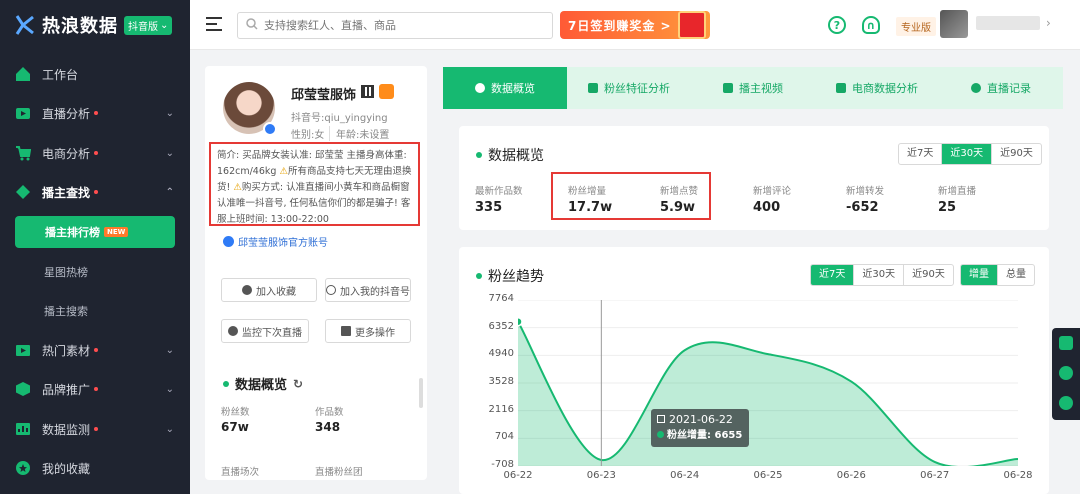 The height and width of the screenshot is (494, 1080). Describe the element at coordinates (954, 24) in the screenshot. I see `user-avatar` at that location.